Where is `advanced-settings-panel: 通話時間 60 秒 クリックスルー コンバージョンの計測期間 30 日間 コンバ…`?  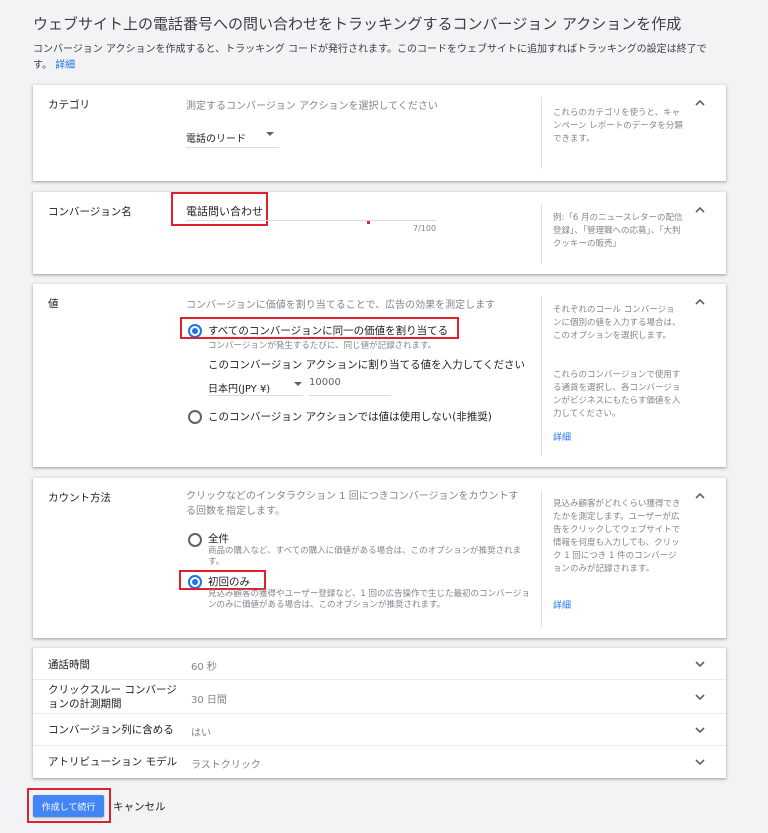
advanced-settings-panel: 通話時間 60 秒 クリックスルー コンバージョンの計測期間 30 日間 コンバ… is located at coordinates (379, 713).